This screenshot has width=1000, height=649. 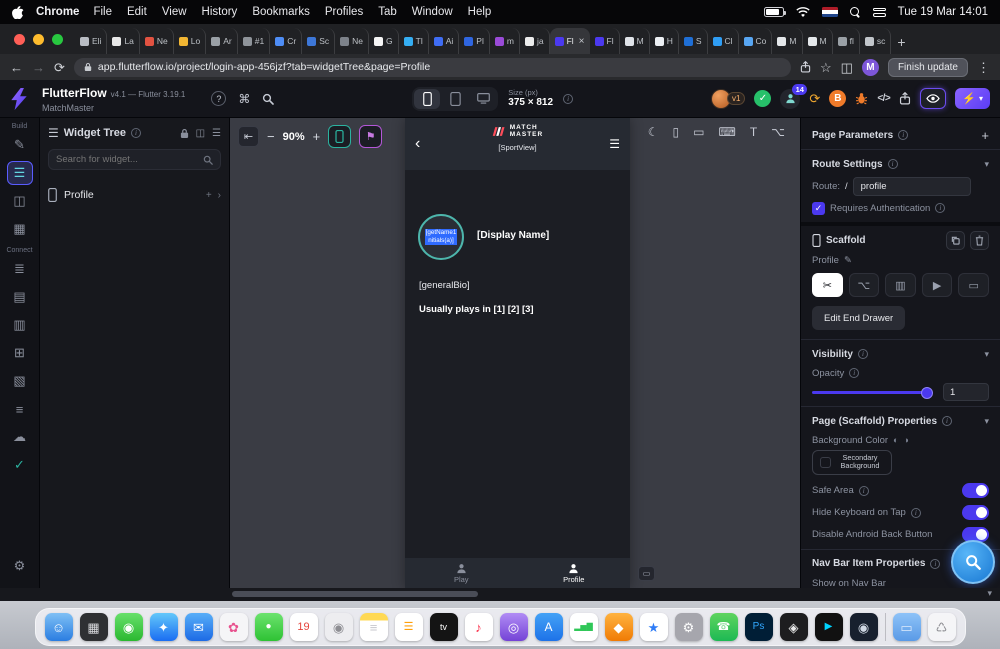 I want to click on safe-area-info-icon: i, so click(x=863, y=490).